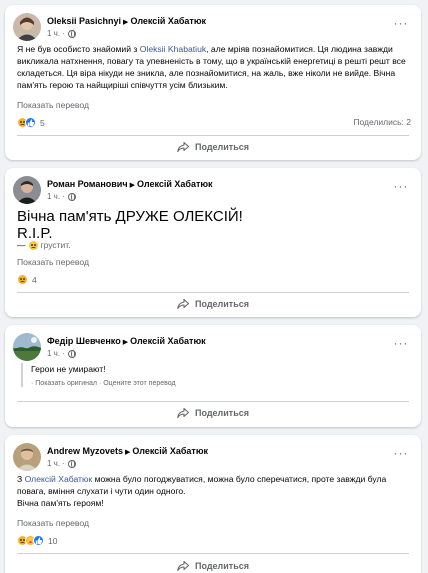 The width and height of the screenshot is (428, 573). Describe the element at coordinates (60, 503) in the screenshot. I see `post-text-line: Вічна пам'ять героям!` at that location.